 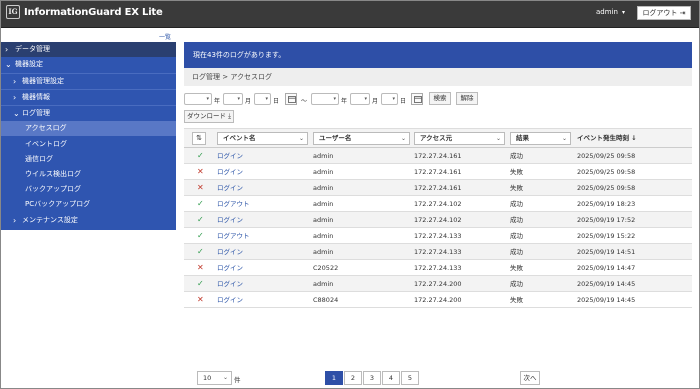 What do you see at coordinates (459, 138) in the screenshot?
I see `source-filter-select: アクセス元 ⌄` at bounding box center [459, 138].